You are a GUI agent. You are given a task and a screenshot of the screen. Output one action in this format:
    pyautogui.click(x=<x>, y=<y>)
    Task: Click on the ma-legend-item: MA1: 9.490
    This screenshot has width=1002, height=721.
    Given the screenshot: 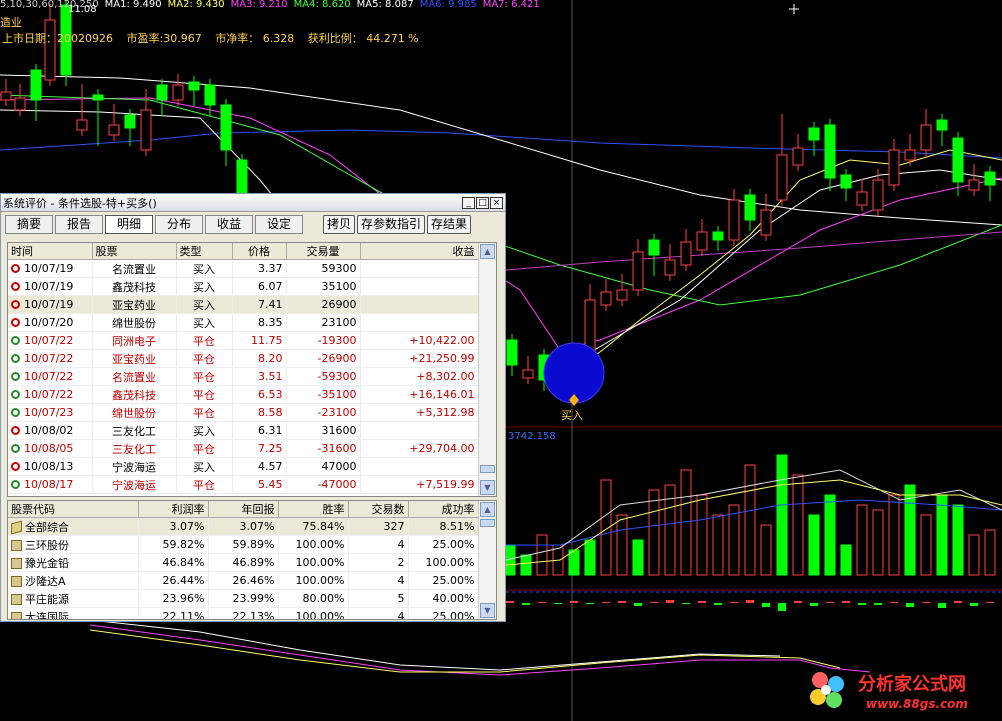 What is the action you would take?
    pyautogui.click(x=133, y=5)
    